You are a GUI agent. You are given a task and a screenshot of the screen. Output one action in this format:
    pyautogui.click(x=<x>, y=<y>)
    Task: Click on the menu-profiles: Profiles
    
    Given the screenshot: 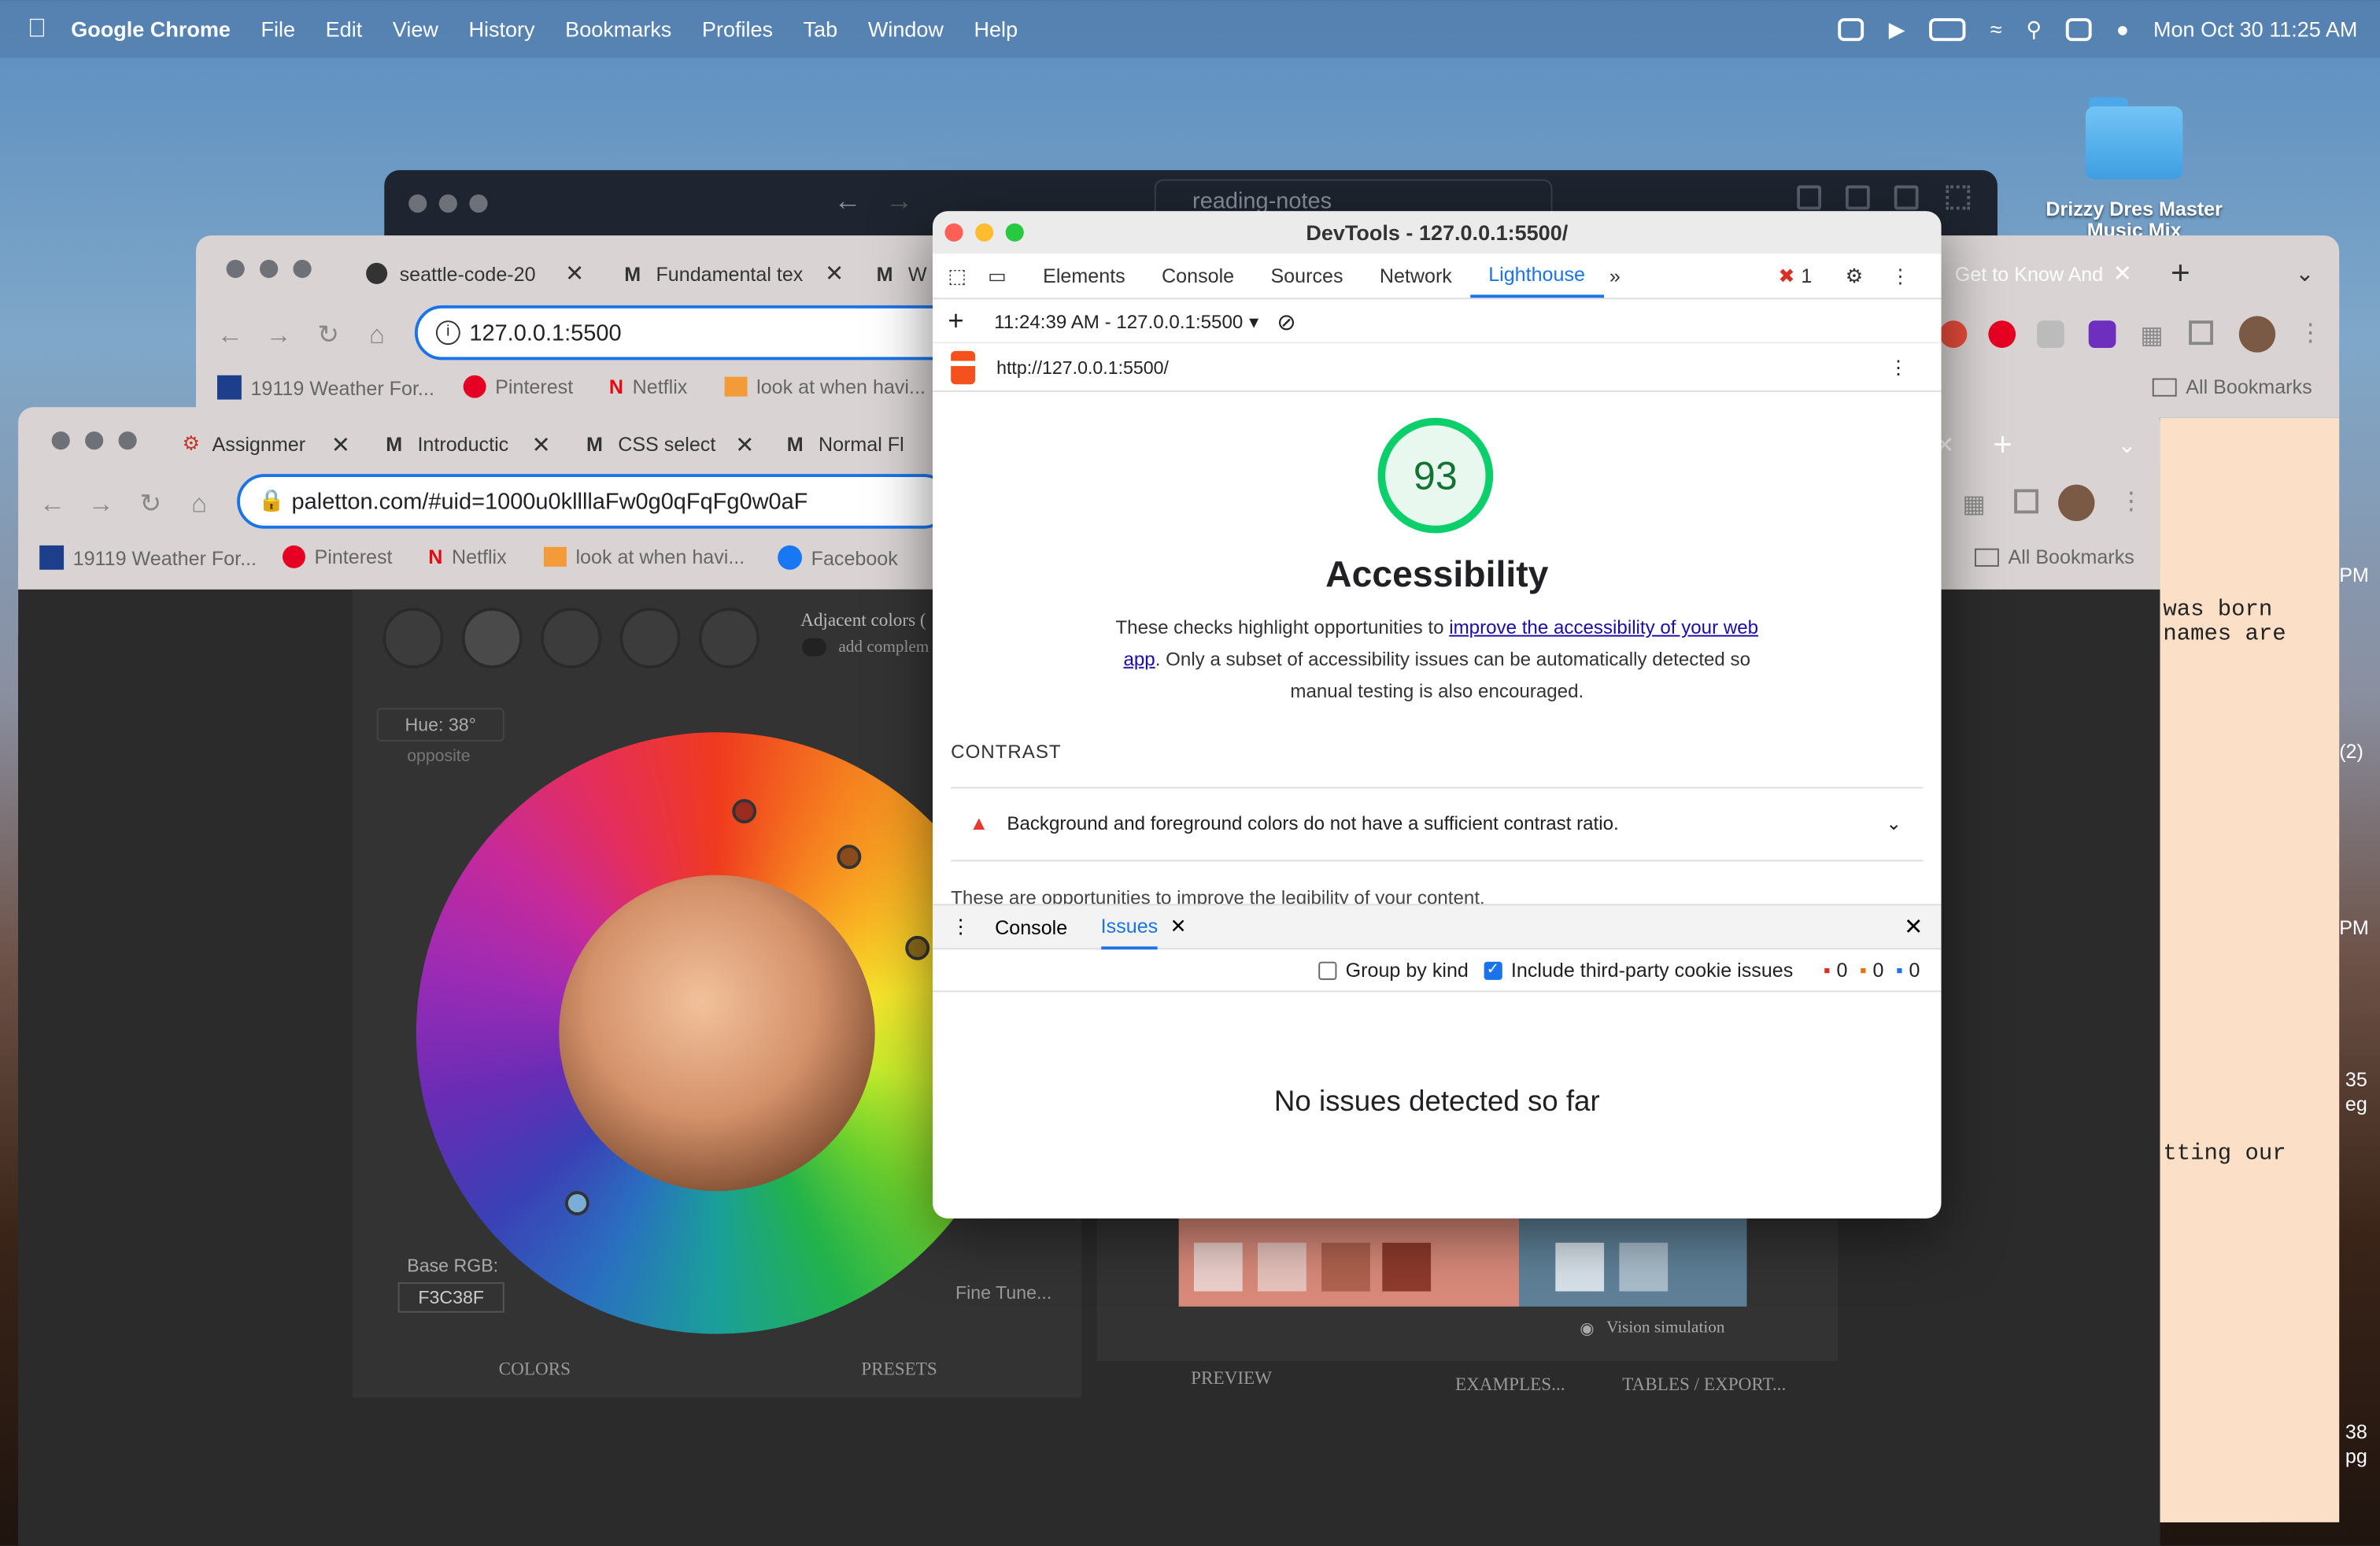 What is the action you would take?
    pyautogui.click(x=737, y=29)
    